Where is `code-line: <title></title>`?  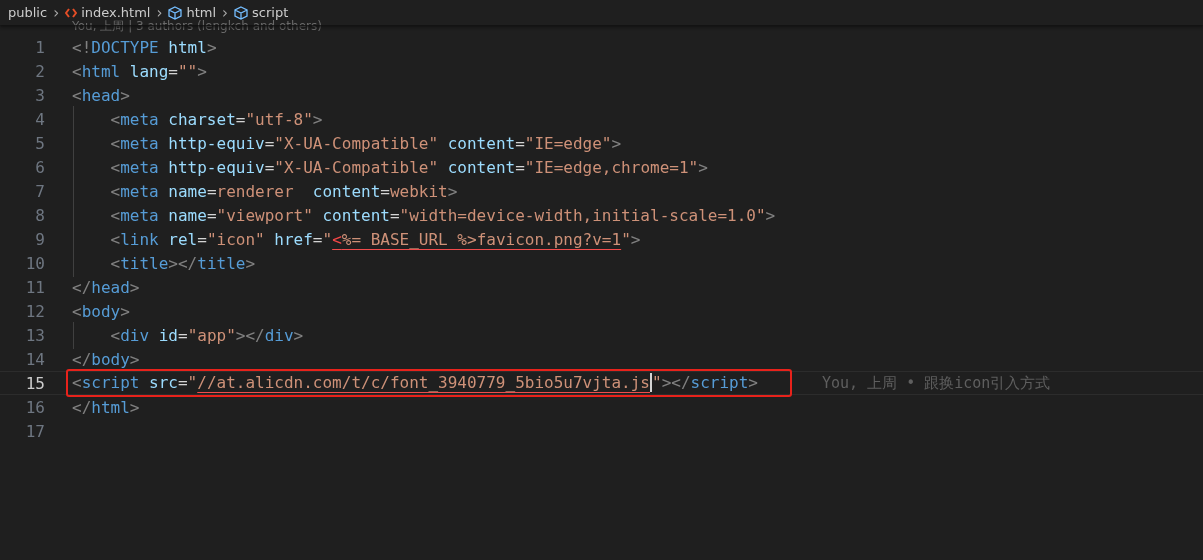
code-line: <title></title> is located at coordinates (182, 263).